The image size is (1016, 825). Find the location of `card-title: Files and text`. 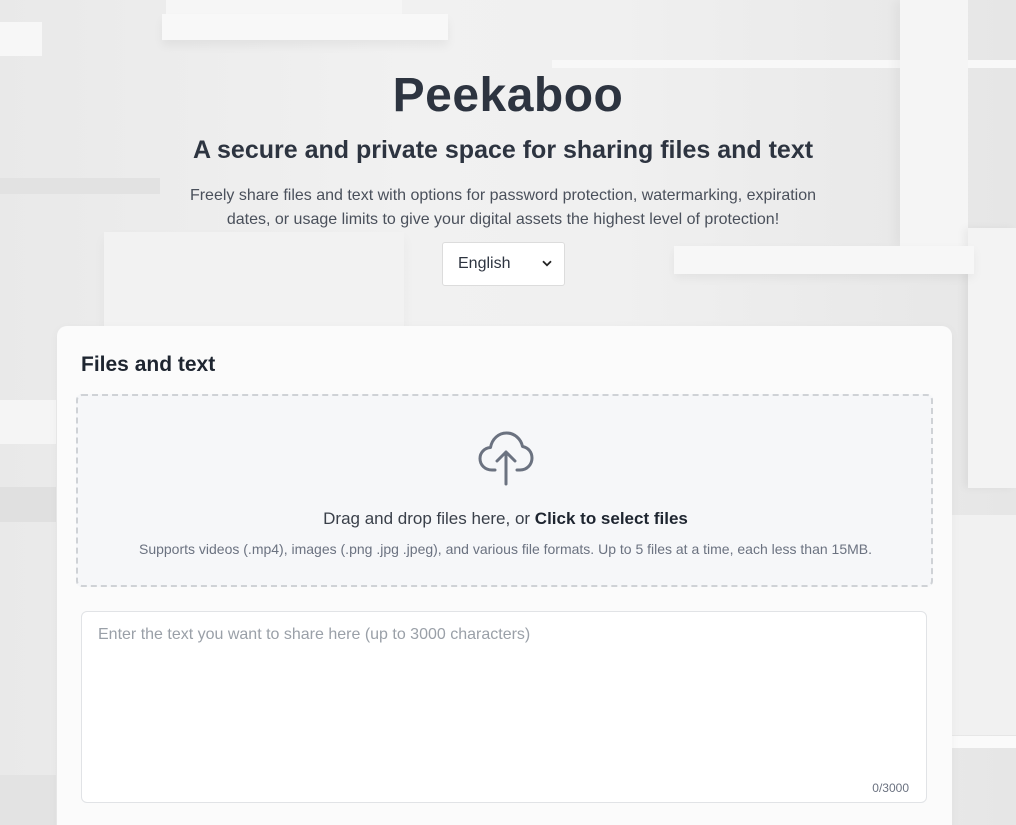

card-title: Files and text is located at coordinates (148, 364).